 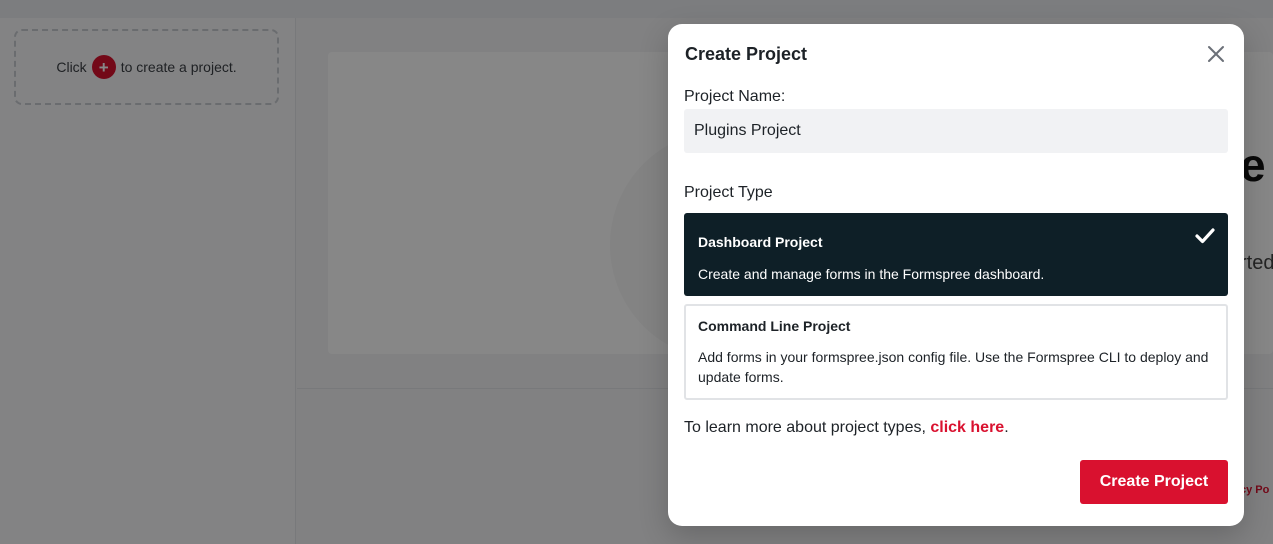 What do you see at coordinates (1216, 54) in the screenshot?
I see `close-icon` at bounding box center [1216, 54].